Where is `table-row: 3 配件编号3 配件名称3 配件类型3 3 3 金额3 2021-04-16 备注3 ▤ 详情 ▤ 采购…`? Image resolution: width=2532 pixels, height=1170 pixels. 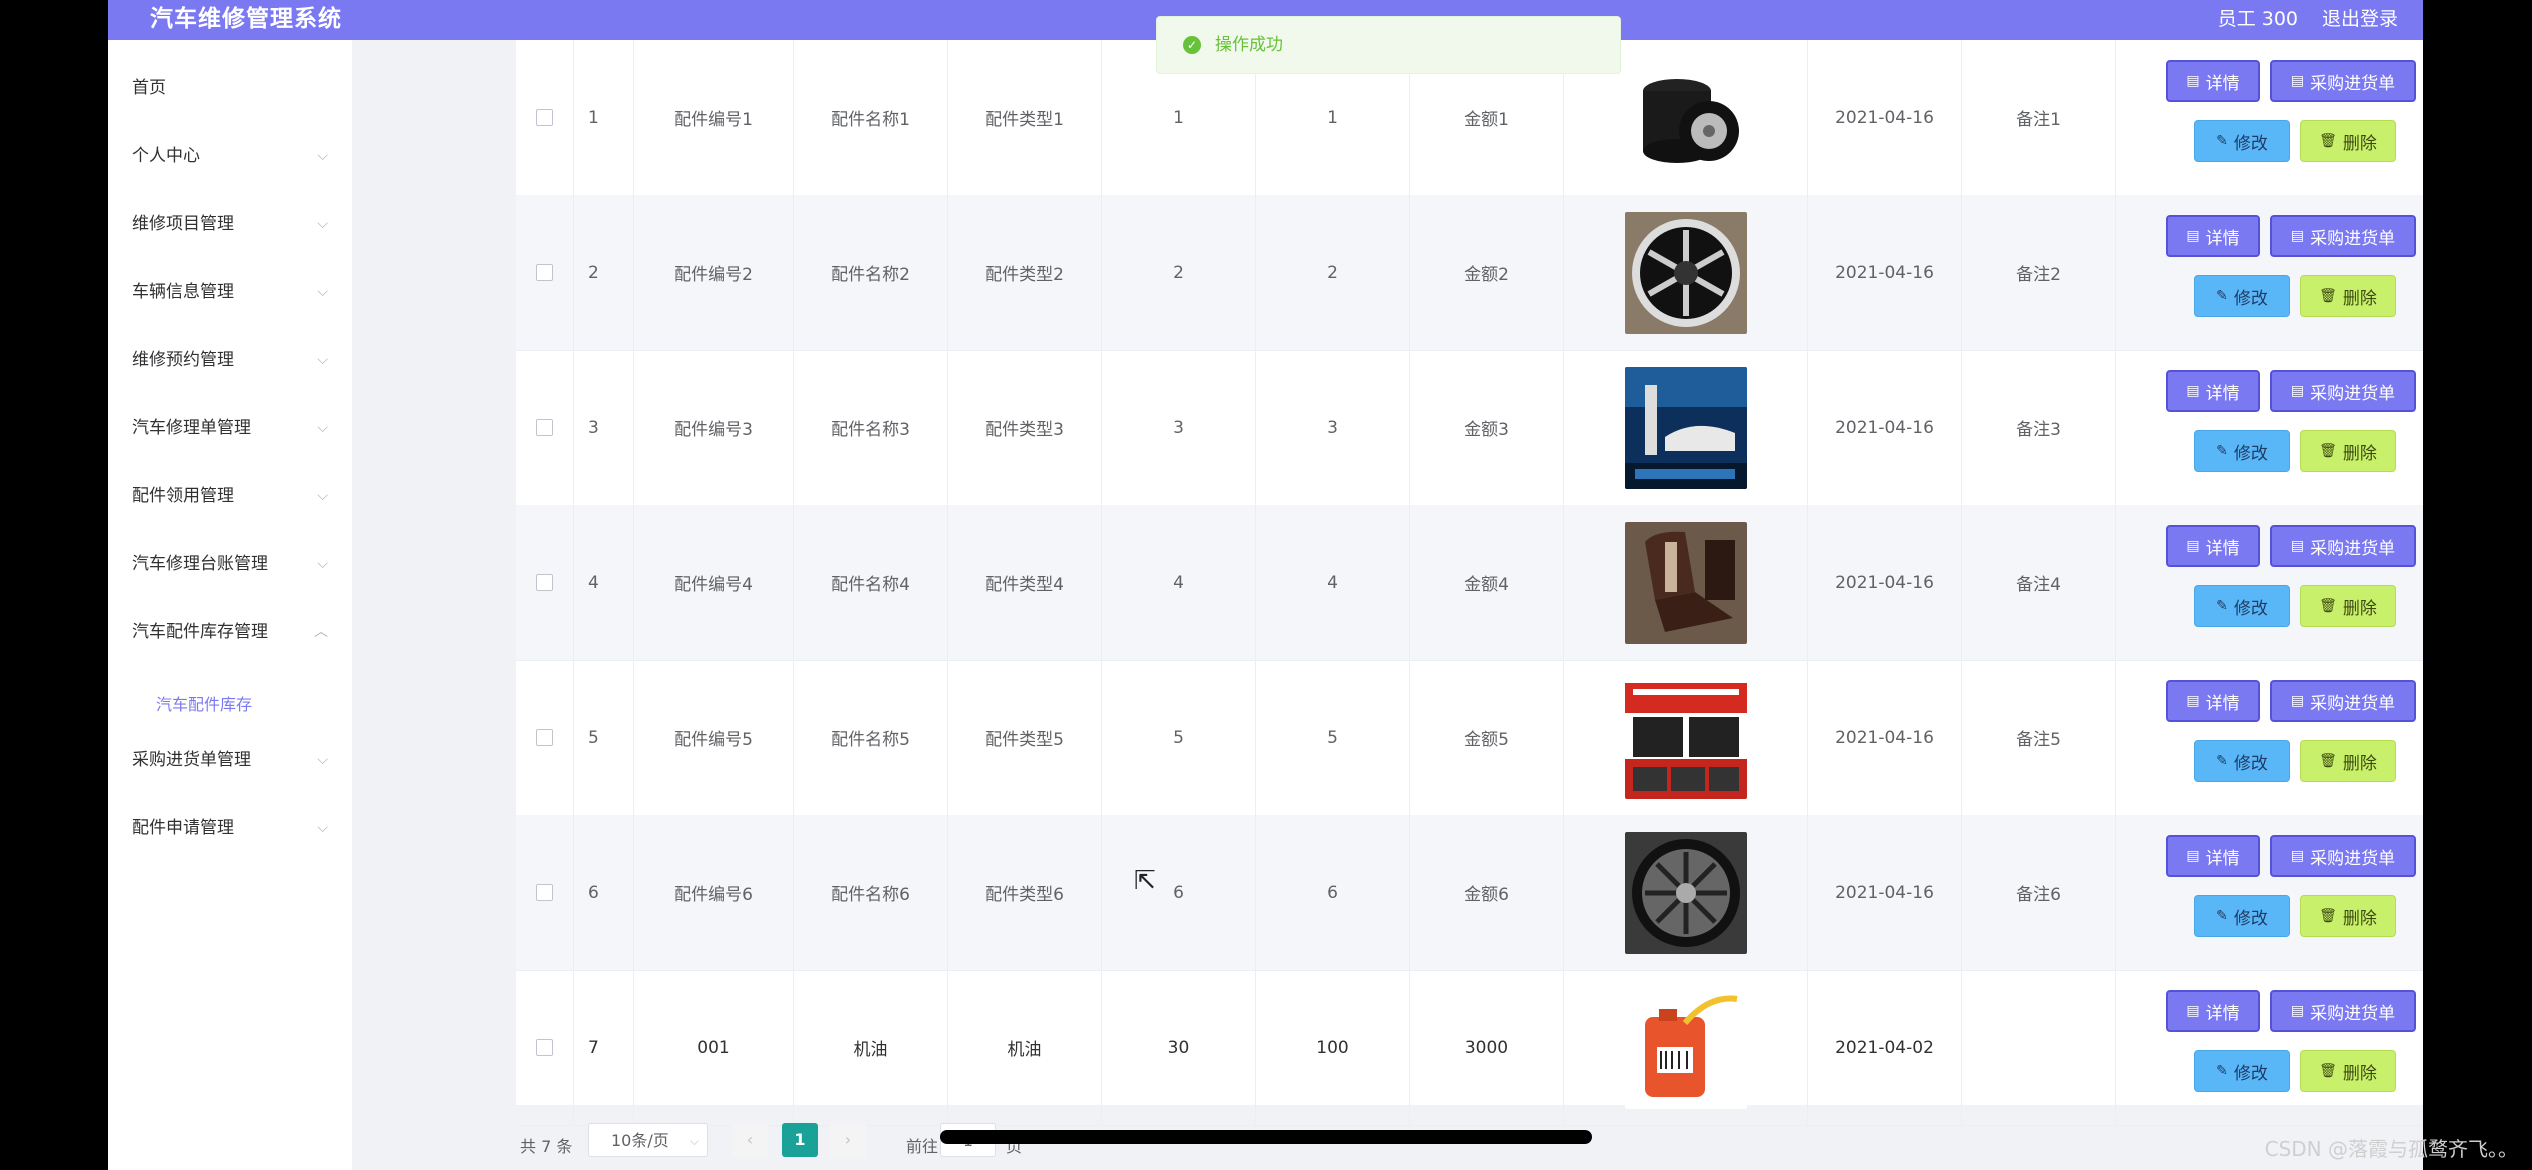 table-row: 3 配件编号3 配件名称3 配件类型3 3 3 金额3 2021-04-16 备注3 ▤ 详情 ▤ 采购… is located at coordinates (1469, 428).